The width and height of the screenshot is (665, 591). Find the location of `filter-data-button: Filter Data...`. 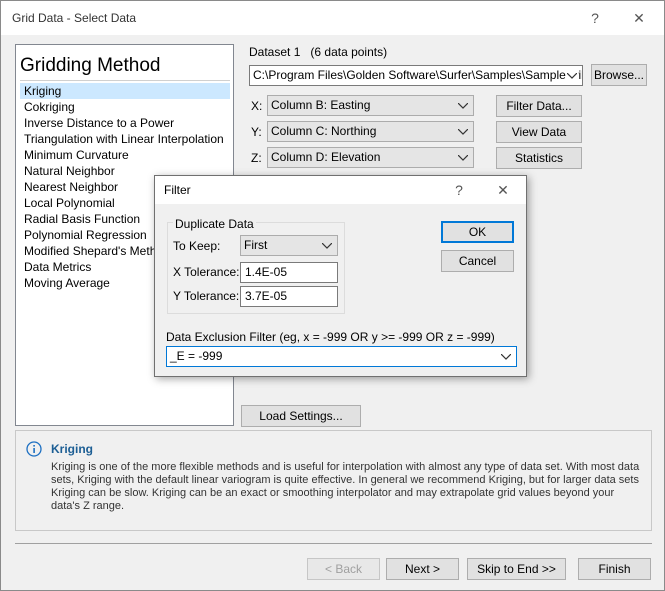

filter-data-button: Filter Data... is located at coordinates (539, 106).